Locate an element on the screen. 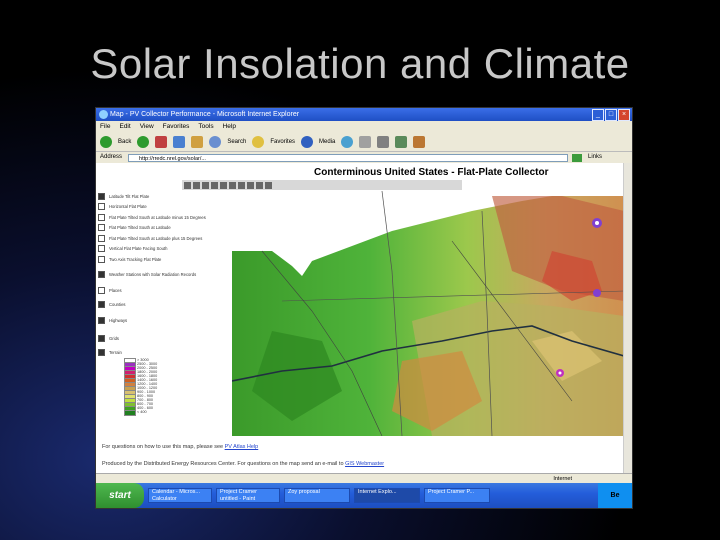  print-map-icon is located at coordinates (250, 185).